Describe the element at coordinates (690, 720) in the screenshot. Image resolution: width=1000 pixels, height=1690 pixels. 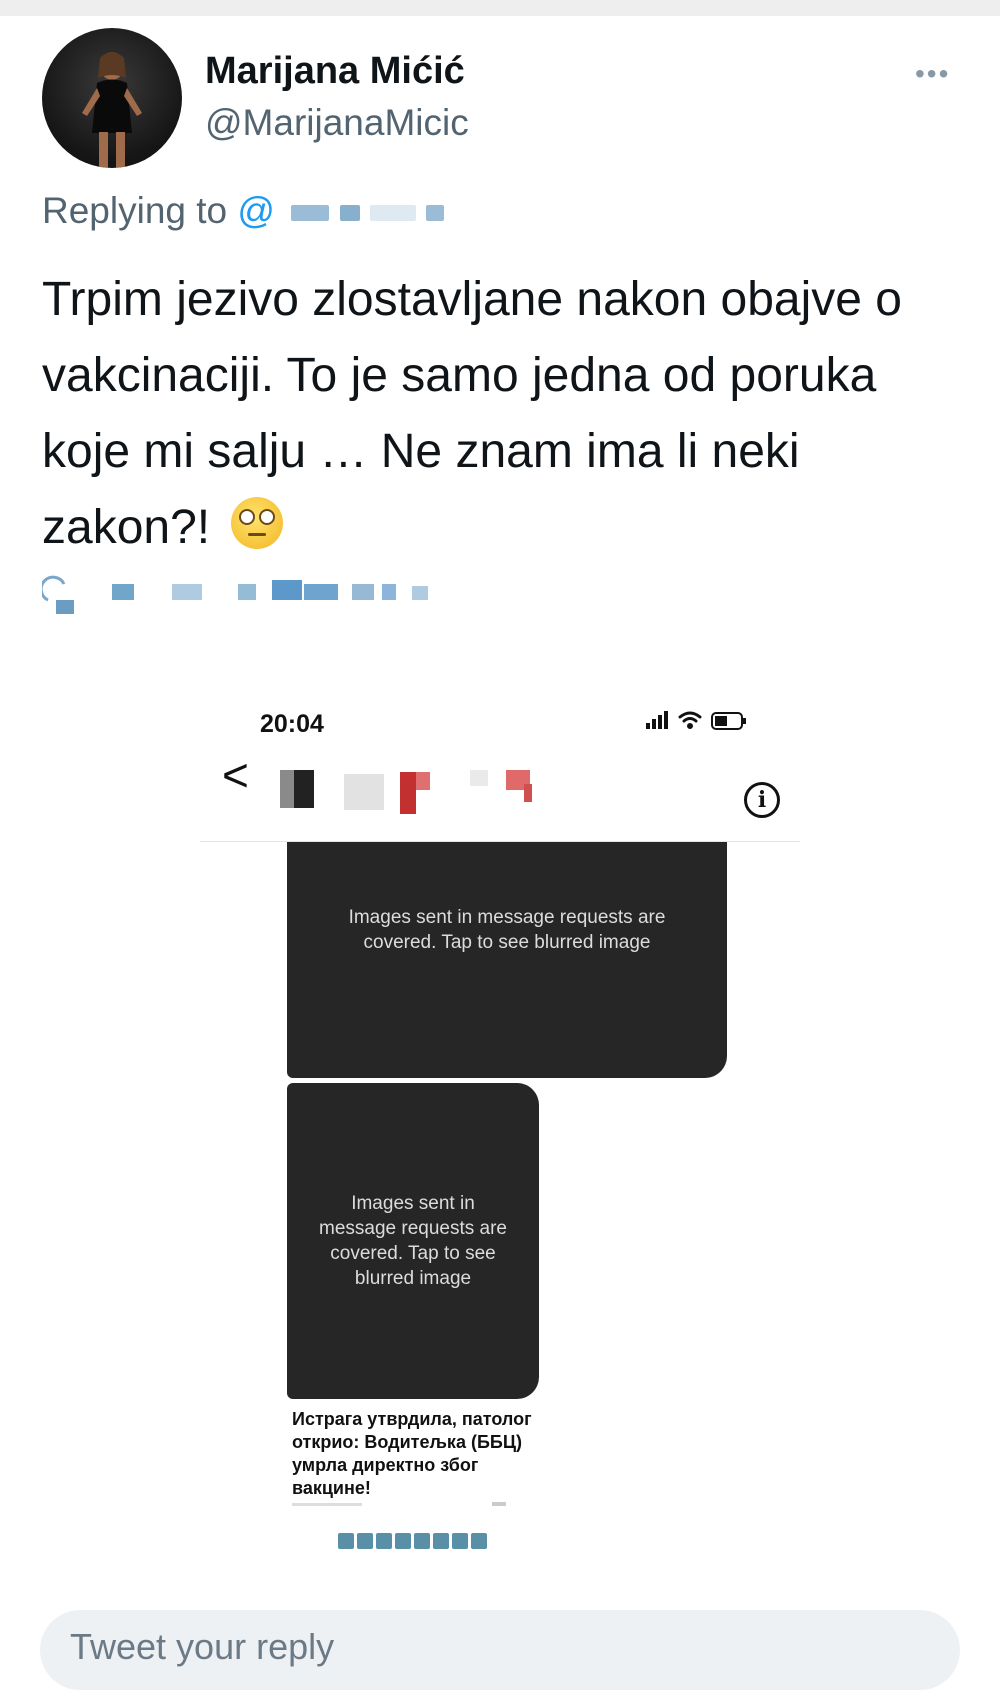
I see `wifi-icon` at that location.